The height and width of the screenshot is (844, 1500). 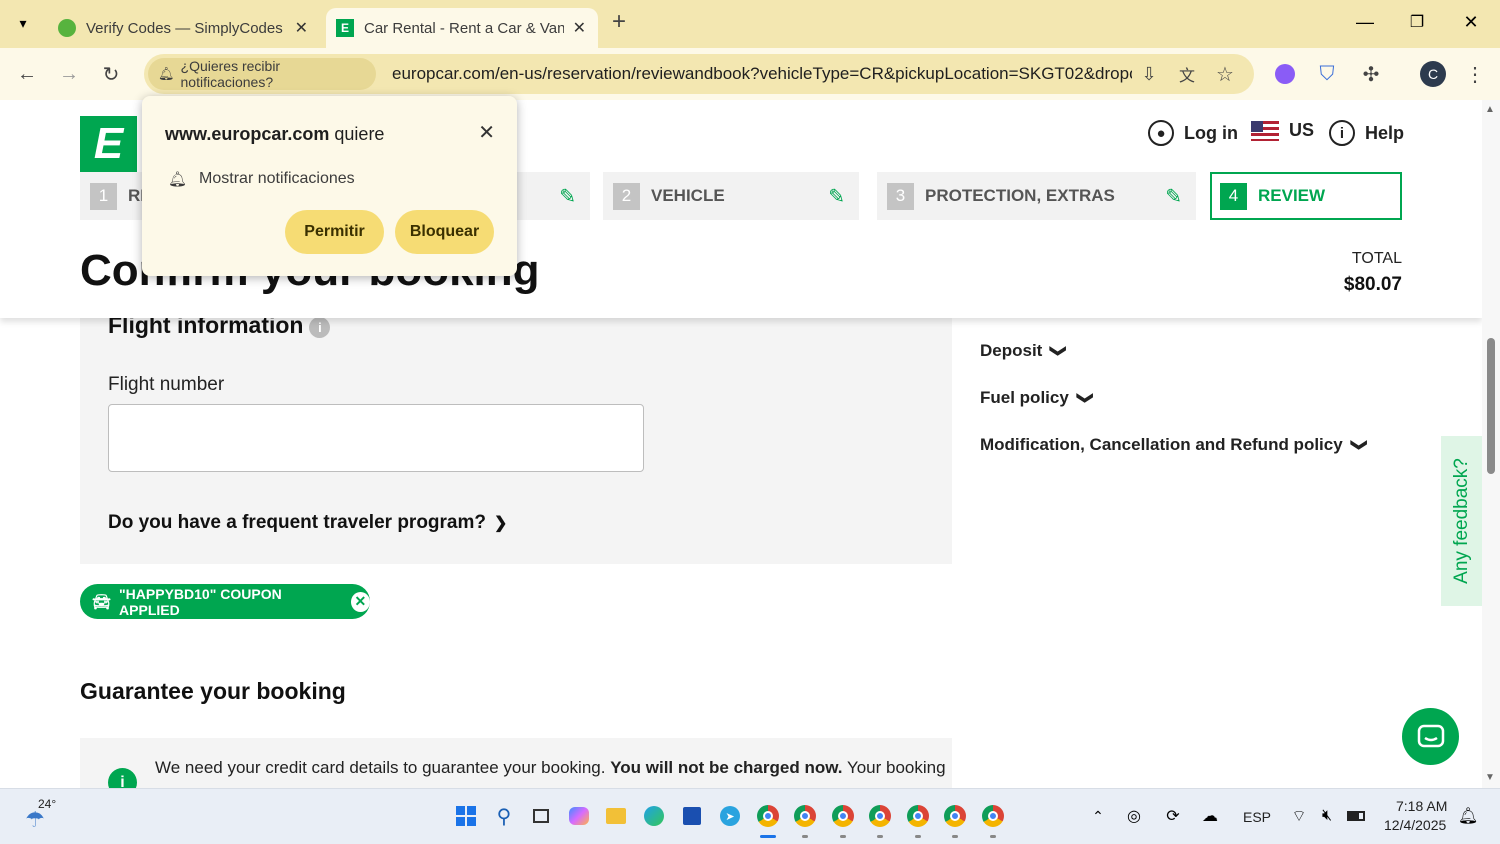 I want to click on minimize-icon: —, so click(x=1365, y=22).